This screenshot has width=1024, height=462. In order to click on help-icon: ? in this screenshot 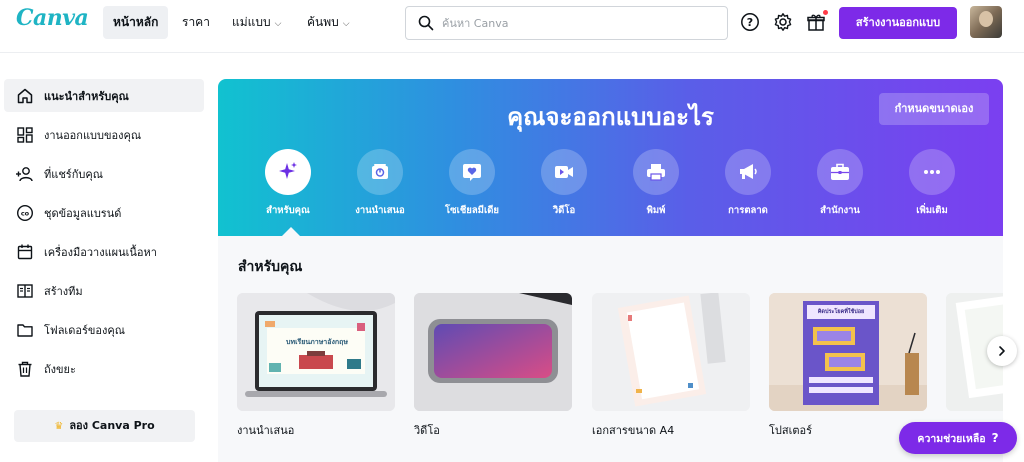, I will do `click(750, 22)`.